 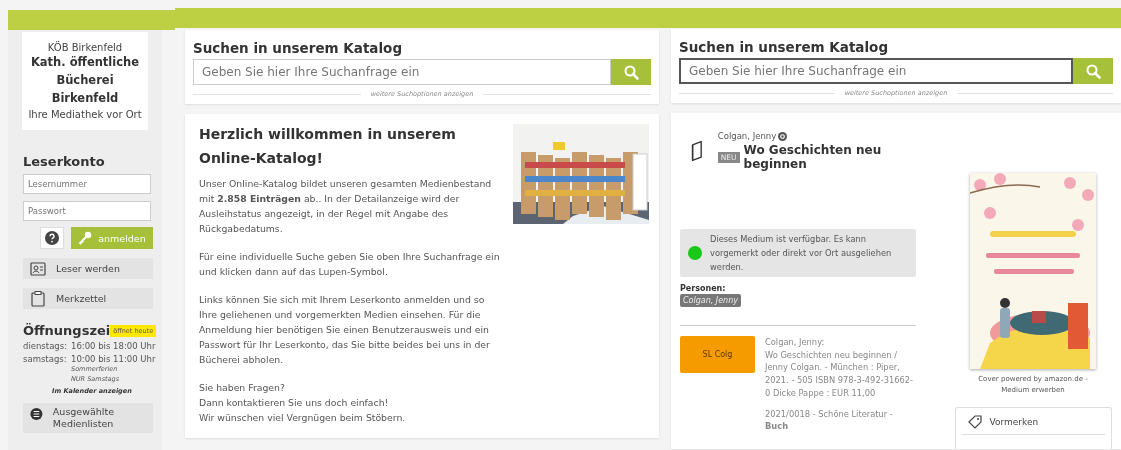 What do you see at coordinates (88, 268) in the screenshot?
I see `sidebar-link: Leser werden` at bounding box center [88, 268].